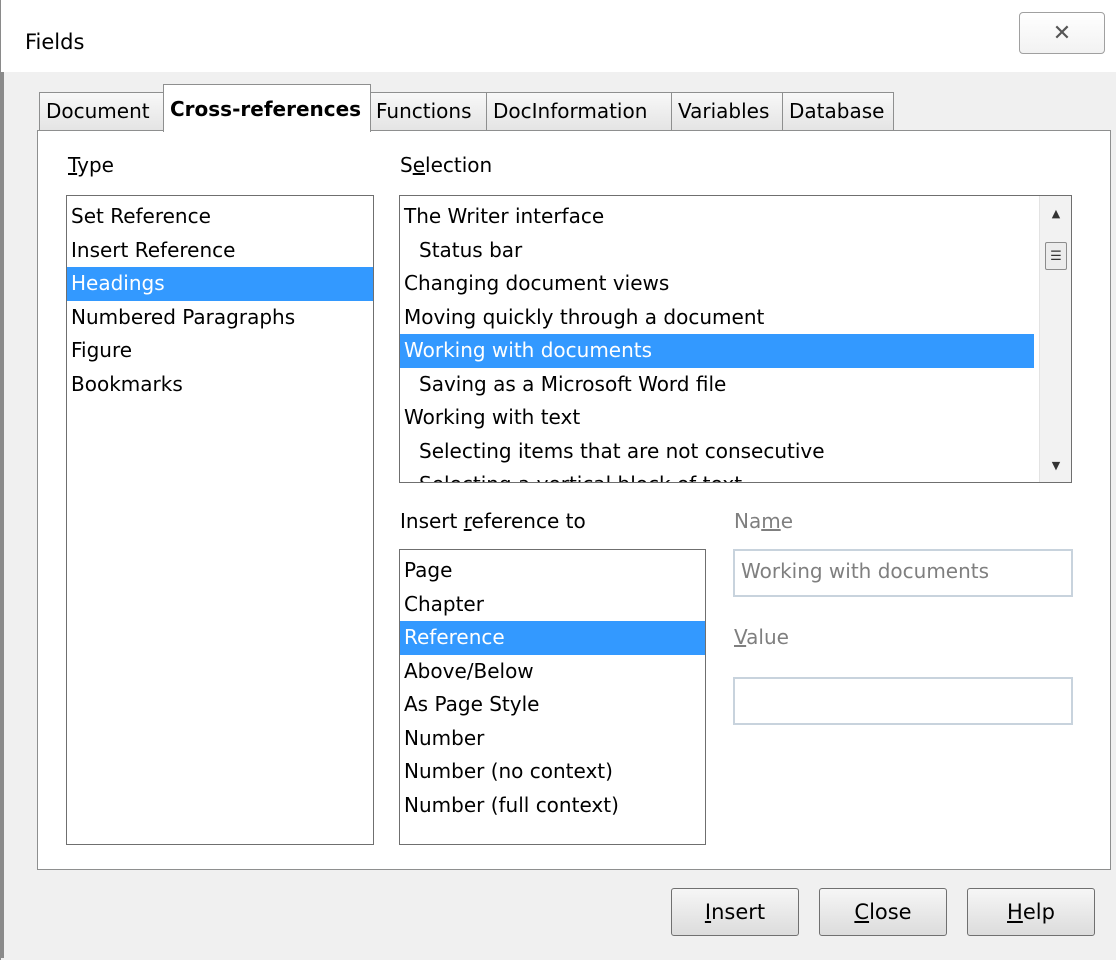 The image size is (1116, 960). What do you see at coordinates (6, 488) in the screenshot?
I see `dialog-frame-edge` at bounding box center [6, 488].